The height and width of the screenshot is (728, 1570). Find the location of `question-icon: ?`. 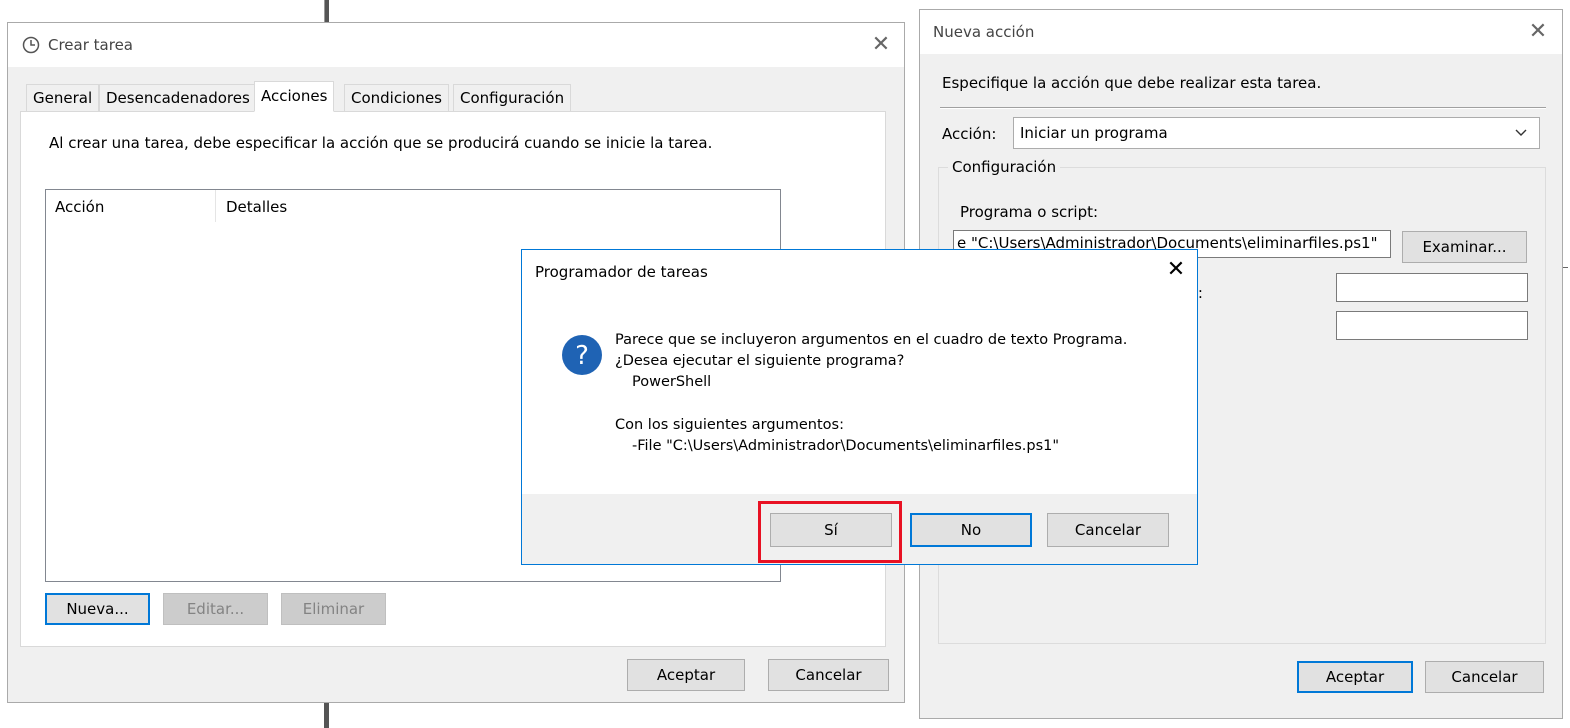

question-icon: ? is located at coordinates (582, 355).